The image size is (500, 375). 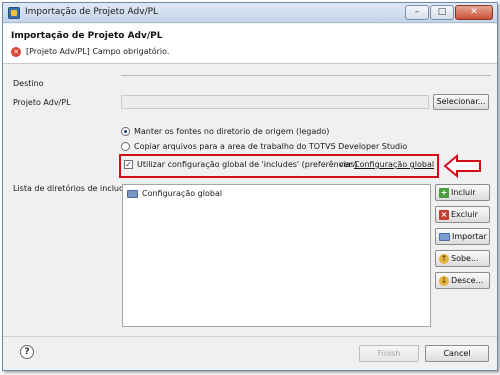 I want to click on arrow-down-icon: ↓, so click(x=444, y=280).